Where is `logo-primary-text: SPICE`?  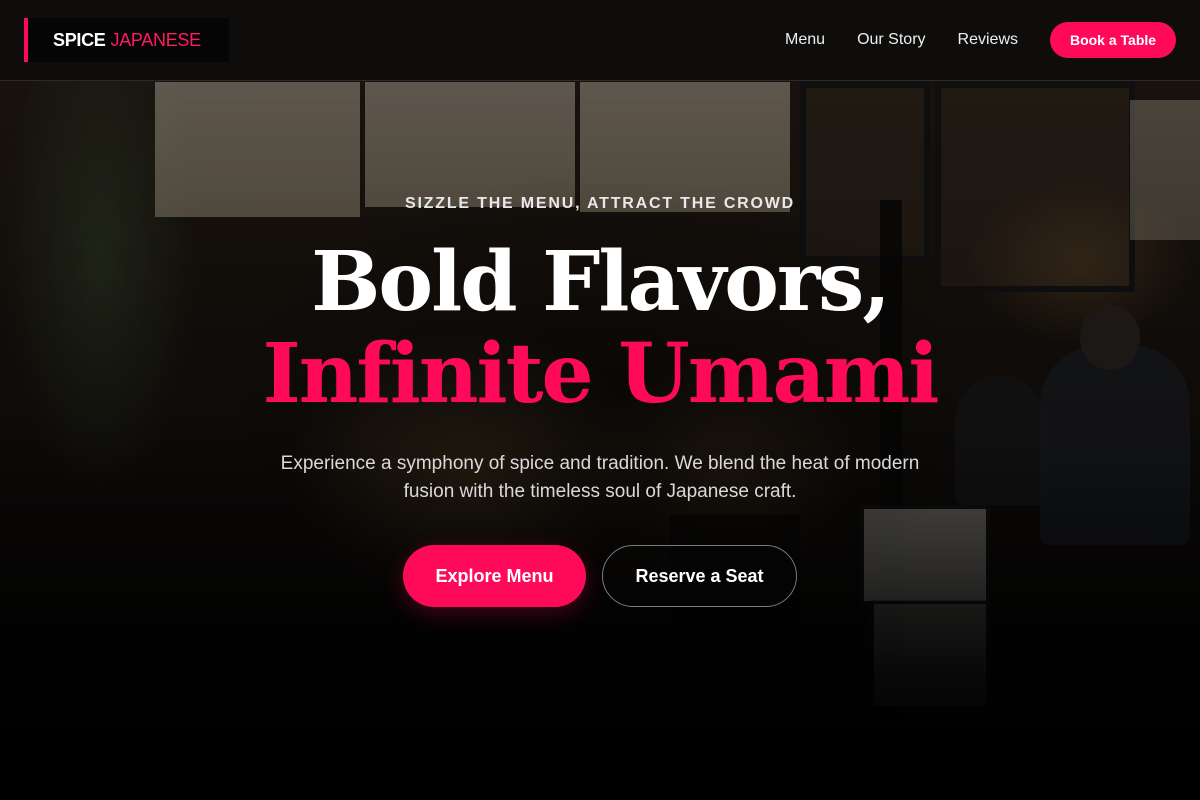 logo-primary-text: SPICE is located at coordinates (79, 39).